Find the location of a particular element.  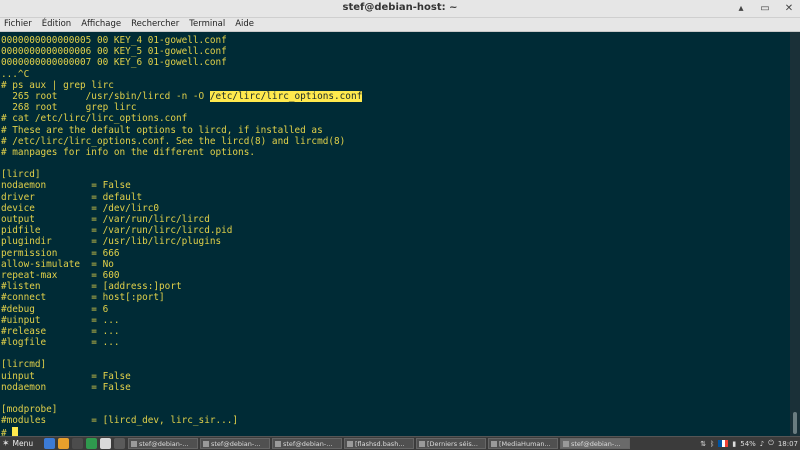

terminal-line: driver = default is located at coordinates (72, 197).